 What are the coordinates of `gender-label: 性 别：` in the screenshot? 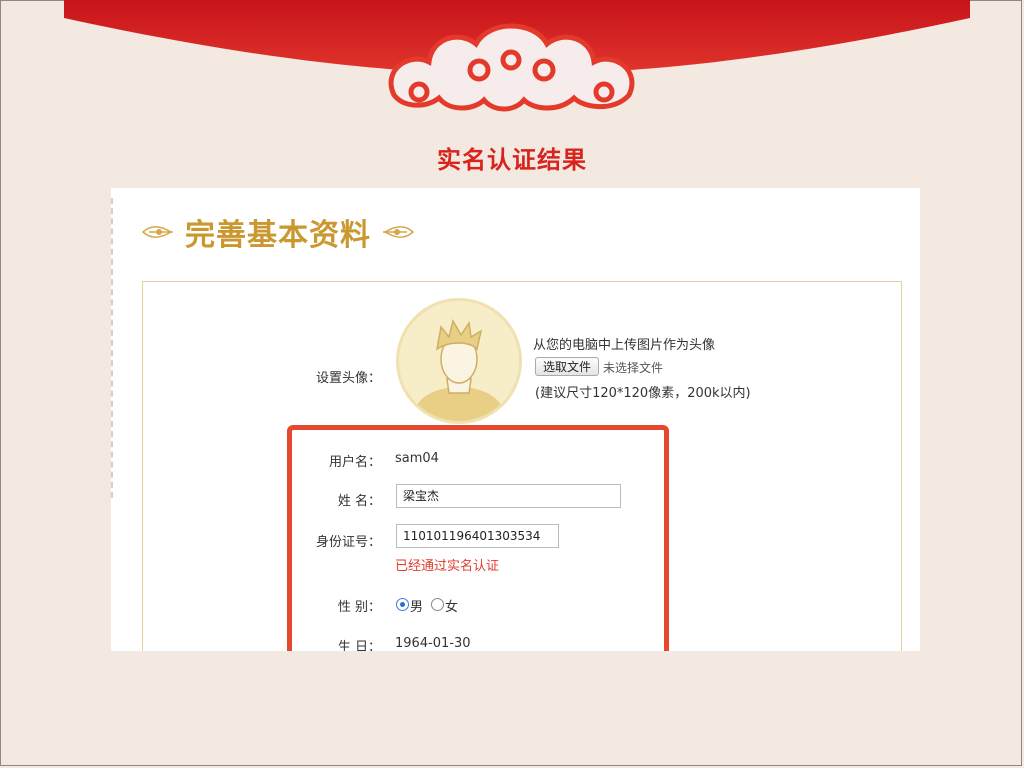 It's located at (359, 607).